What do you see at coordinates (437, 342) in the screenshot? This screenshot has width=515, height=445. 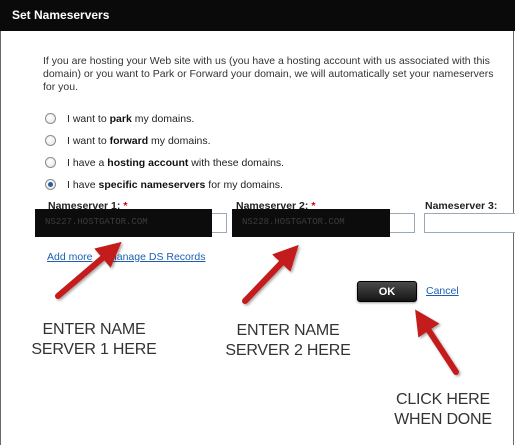 I see `arrow-to-ok-button` at bounding box center [437, 342].